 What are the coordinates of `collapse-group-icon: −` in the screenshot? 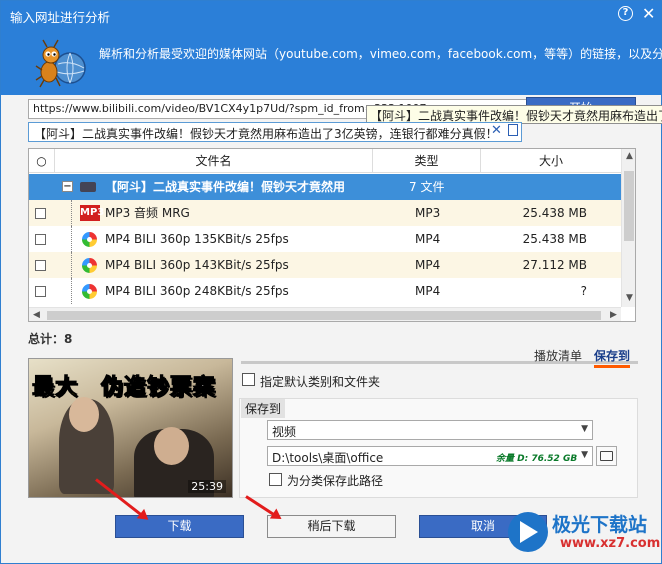 It's located at (67, 186).